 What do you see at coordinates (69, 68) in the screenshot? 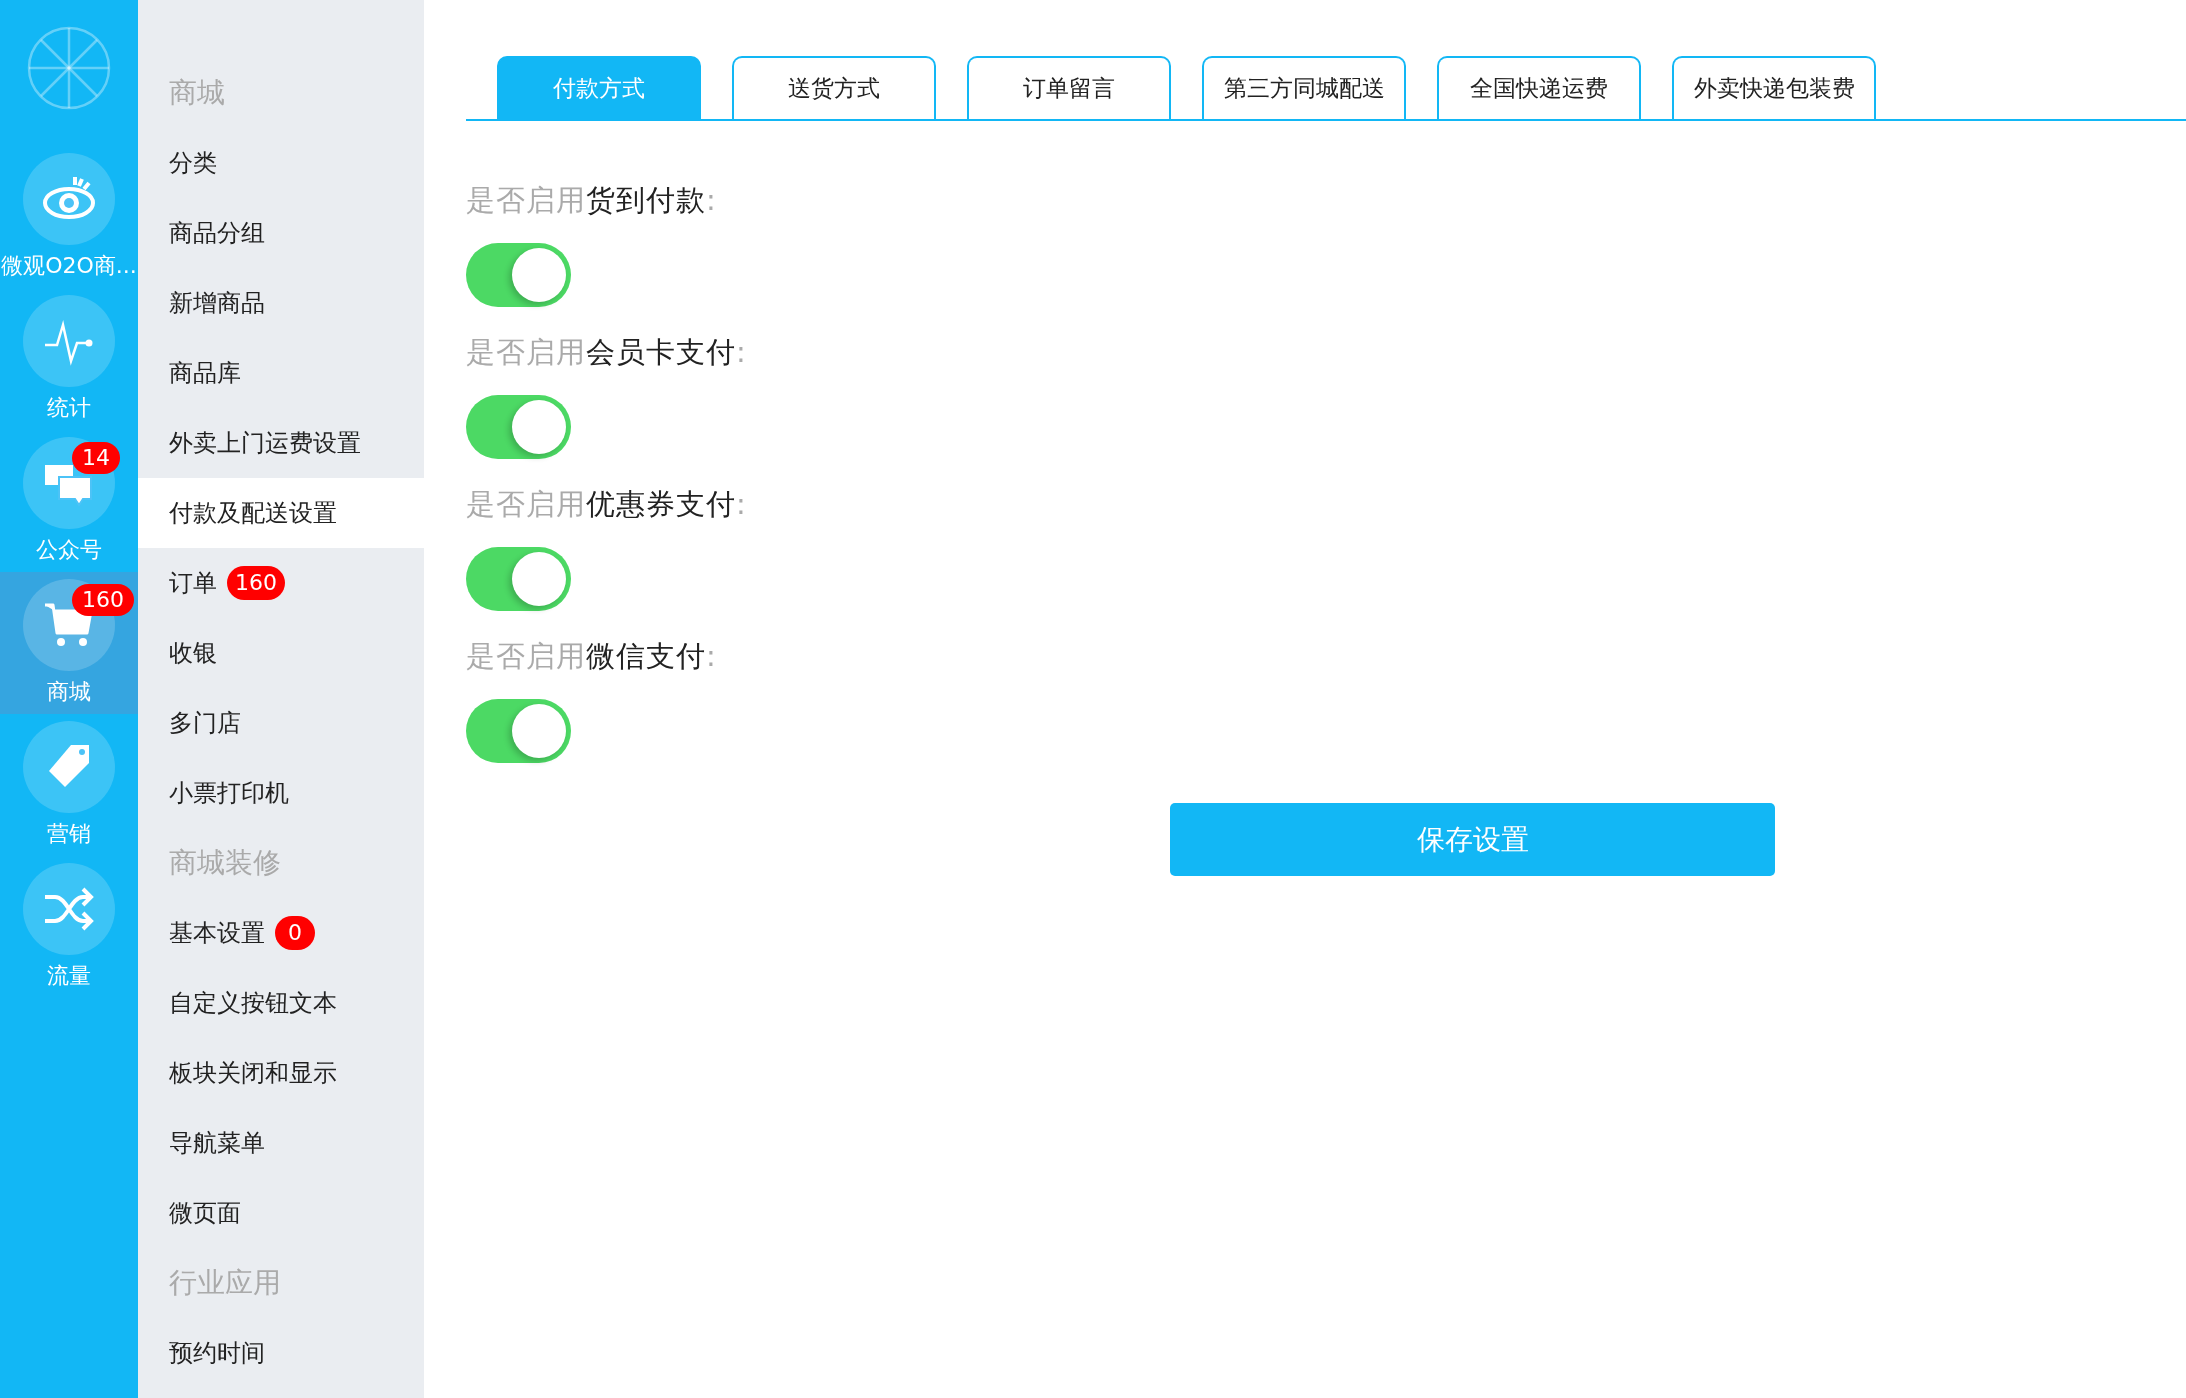
I see `wheel-logo-icon` at bounding box center [69, 68].